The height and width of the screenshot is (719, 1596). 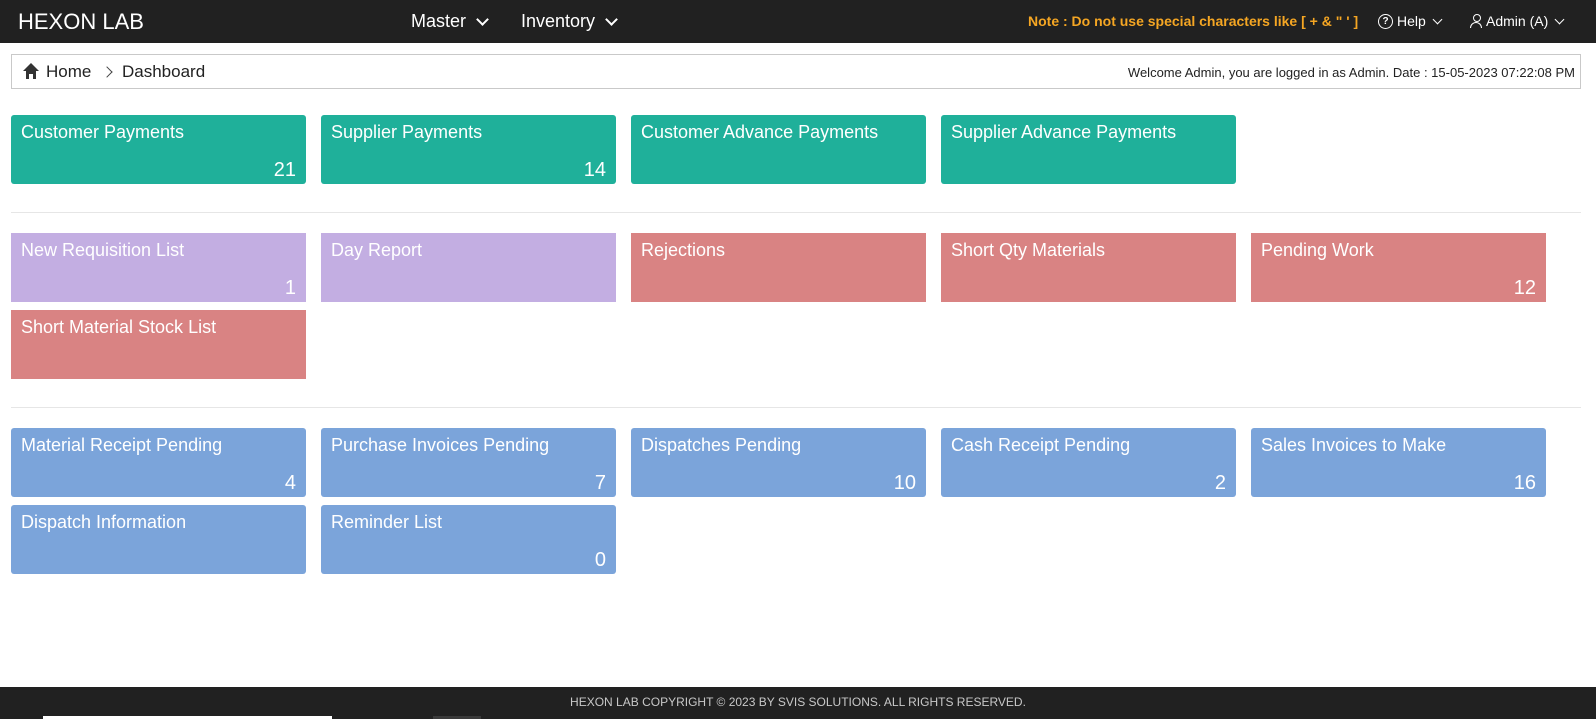 I want to click on brand-logo: HEXON LAB, so click(x=81, y=22).